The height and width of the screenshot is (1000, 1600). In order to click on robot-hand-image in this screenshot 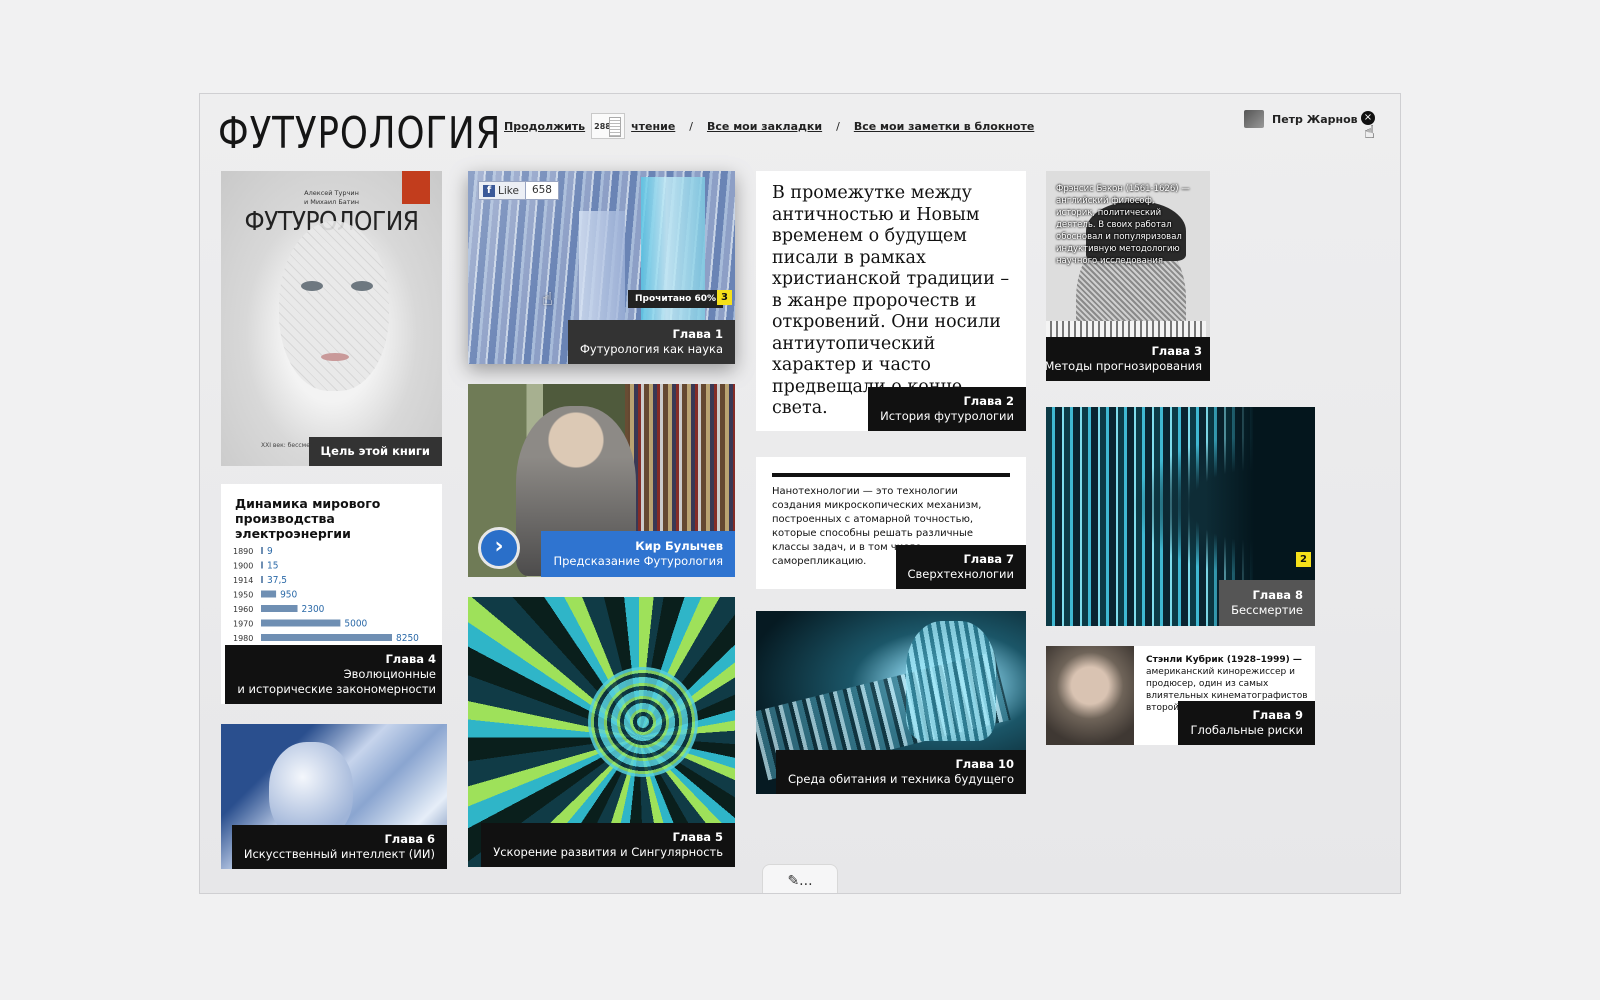, I will do `click(951, 681)`.